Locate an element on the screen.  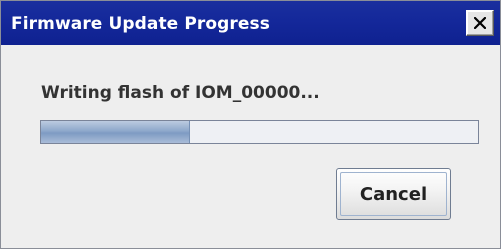
progress-bar-fill is located at coordinates (115, 132).